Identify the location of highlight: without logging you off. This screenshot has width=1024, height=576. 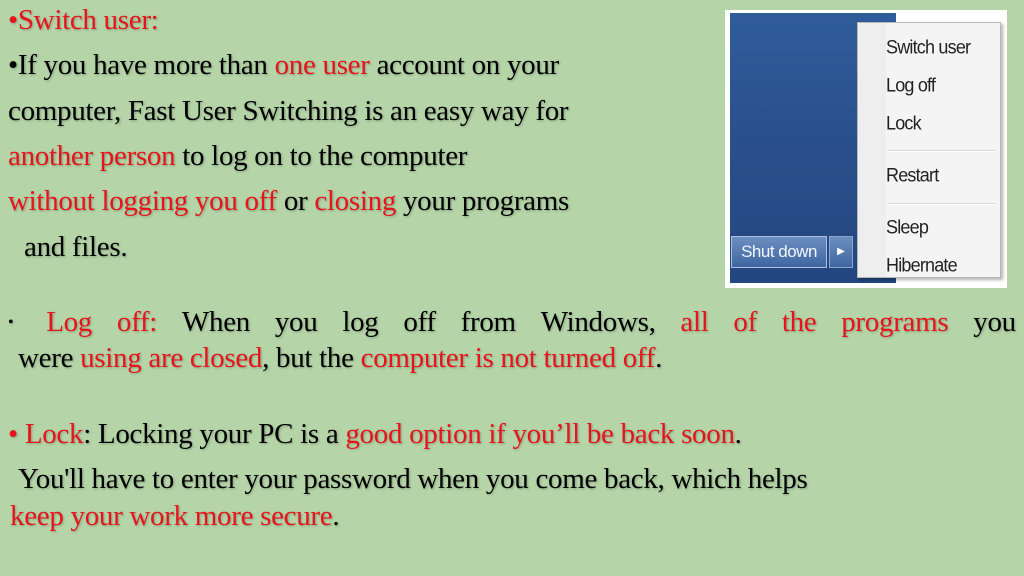
(142, 201).